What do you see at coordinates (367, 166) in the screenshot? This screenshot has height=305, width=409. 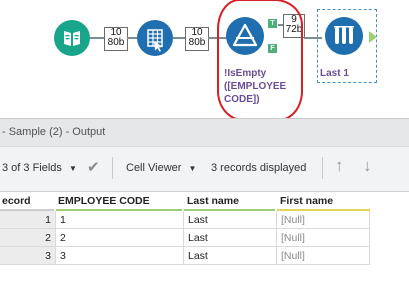 I see `arrow-down-icon: ↓` at bounding box center [367, 166].